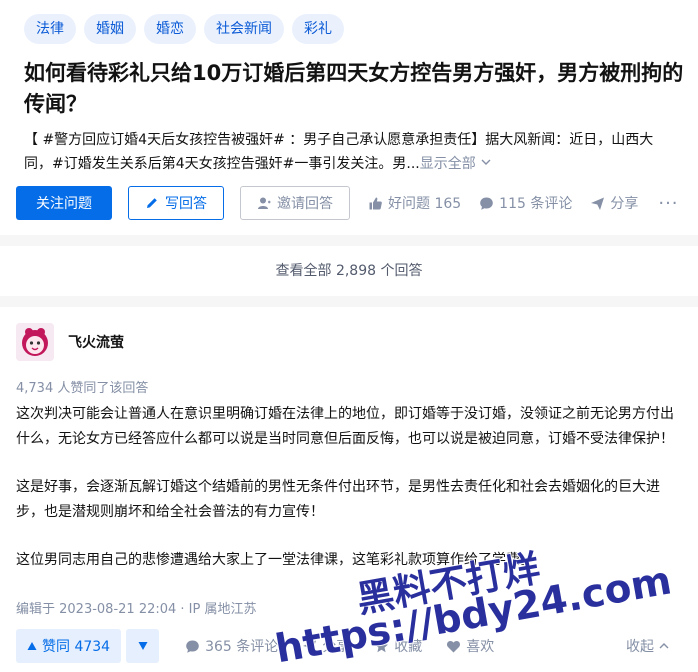  What do you see at coordinates (305, 204) in the screenshot?
I see `invite-label: 邀请回答` at bounding box center [305, 204].